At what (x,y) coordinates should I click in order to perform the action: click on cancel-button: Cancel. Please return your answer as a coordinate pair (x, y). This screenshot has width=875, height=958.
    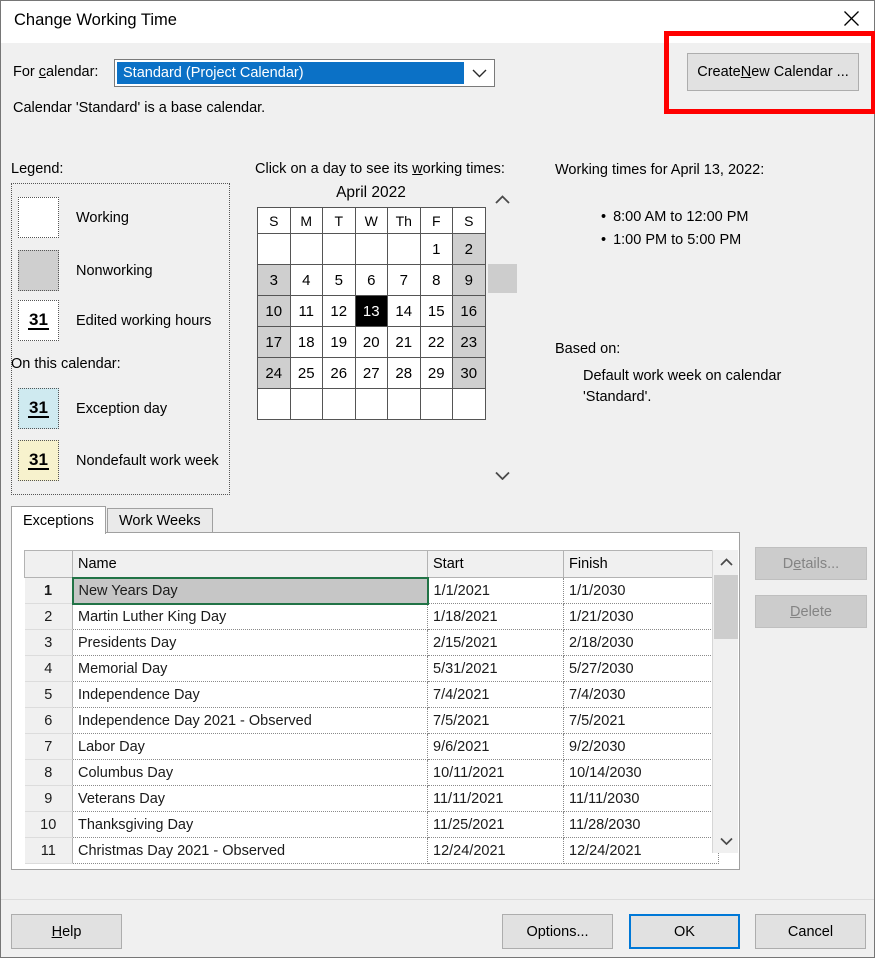
    Looking at the image, I should click on (810, 931).